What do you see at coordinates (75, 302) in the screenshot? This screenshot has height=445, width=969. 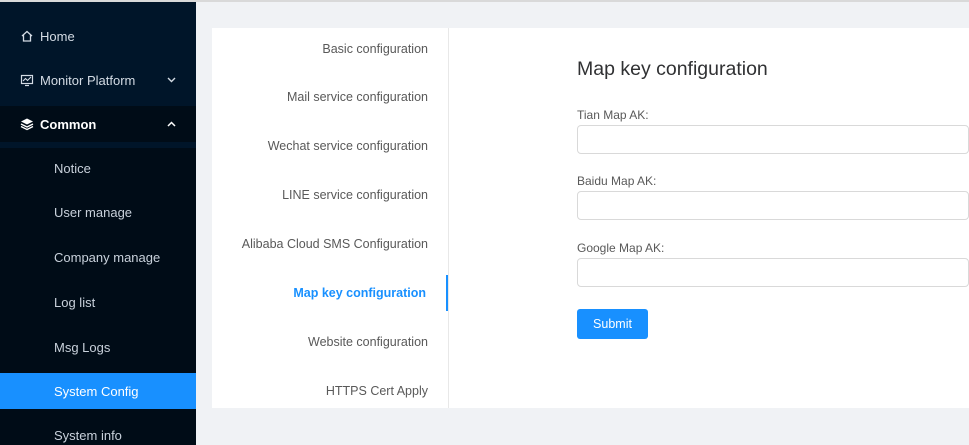 I see `sidebar-item-label: Log list` at bounding box center [75, 302].